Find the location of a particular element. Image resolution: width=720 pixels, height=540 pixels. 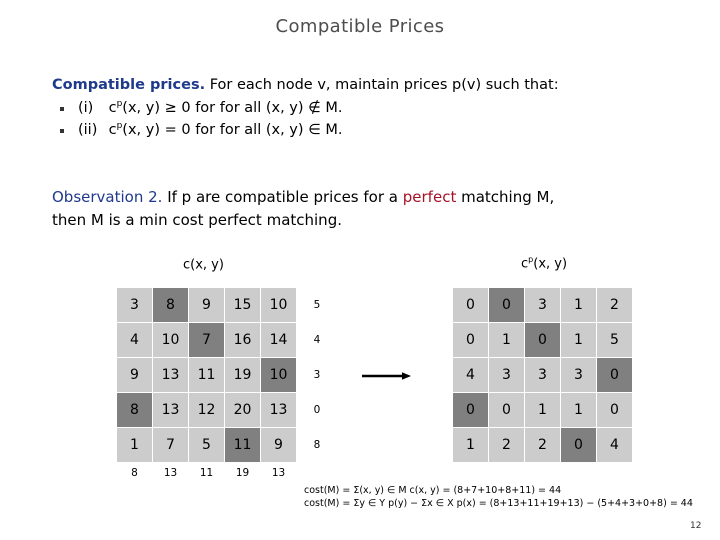

table-row: 00312 is located at coordinates (542, 305).